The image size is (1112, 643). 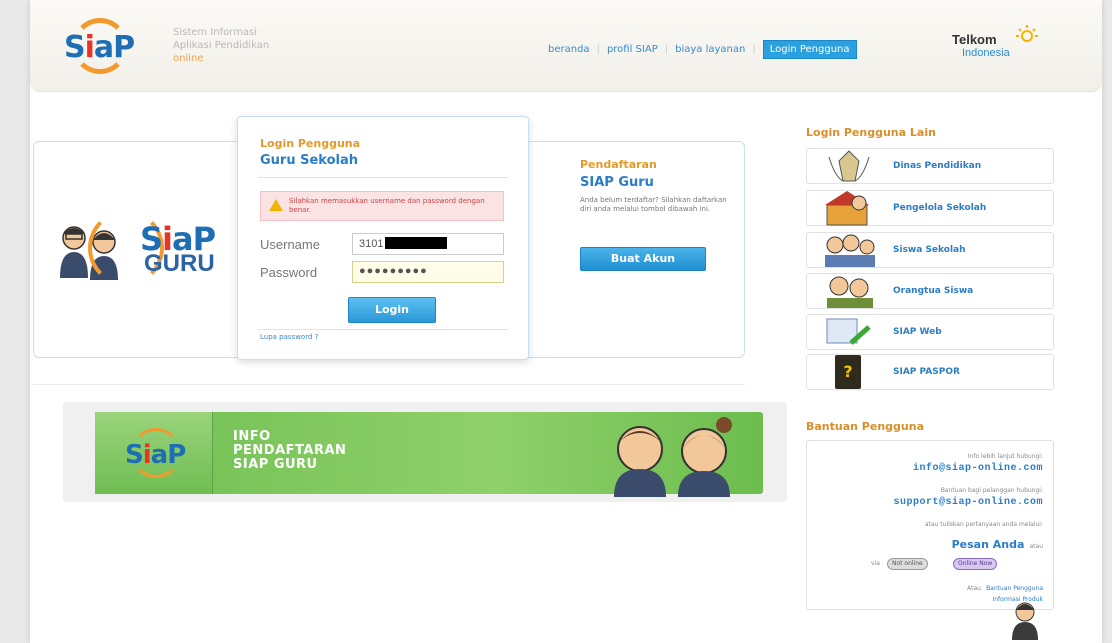 I want to click on banner-line-2: PENDAFTARAN, so click(x=290, y=450).